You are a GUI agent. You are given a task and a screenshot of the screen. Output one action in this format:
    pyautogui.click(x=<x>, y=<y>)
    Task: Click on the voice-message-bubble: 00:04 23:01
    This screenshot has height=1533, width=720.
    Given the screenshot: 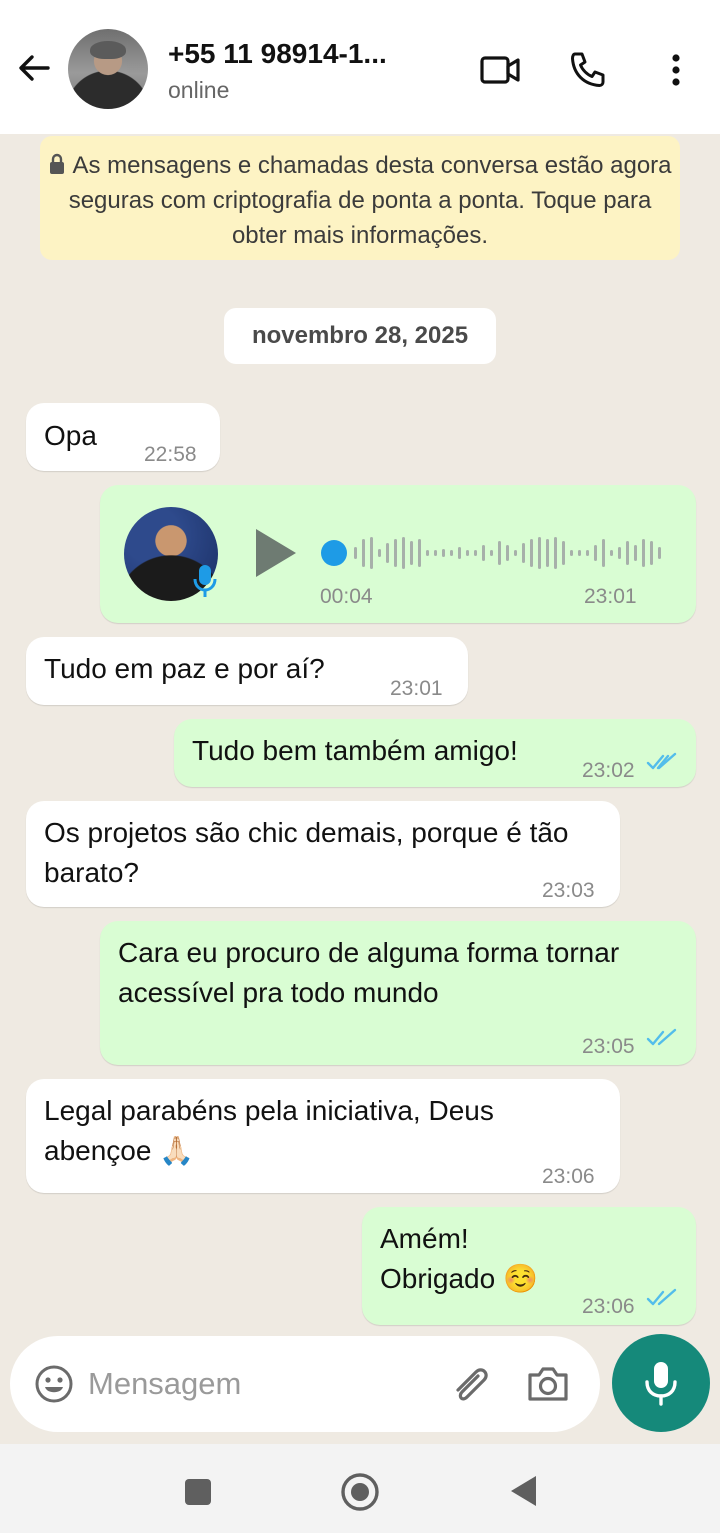 What is the action you would take?
    pyautogui.click(x=398, y=554)
    